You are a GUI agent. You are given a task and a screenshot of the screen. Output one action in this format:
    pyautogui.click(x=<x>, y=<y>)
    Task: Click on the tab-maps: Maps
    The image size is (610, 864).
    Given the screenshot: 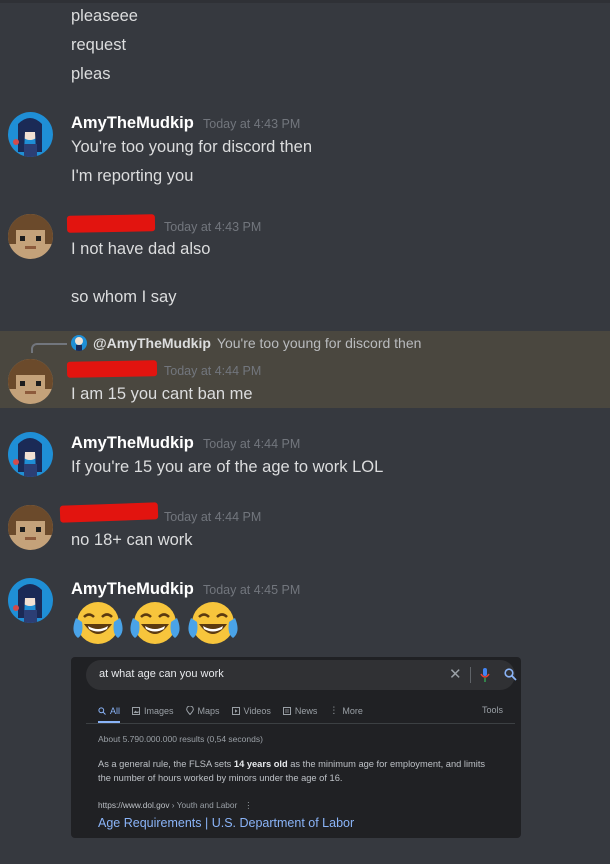 What is the action you would take?
    pyautogui.click(x=202, y=710)
    